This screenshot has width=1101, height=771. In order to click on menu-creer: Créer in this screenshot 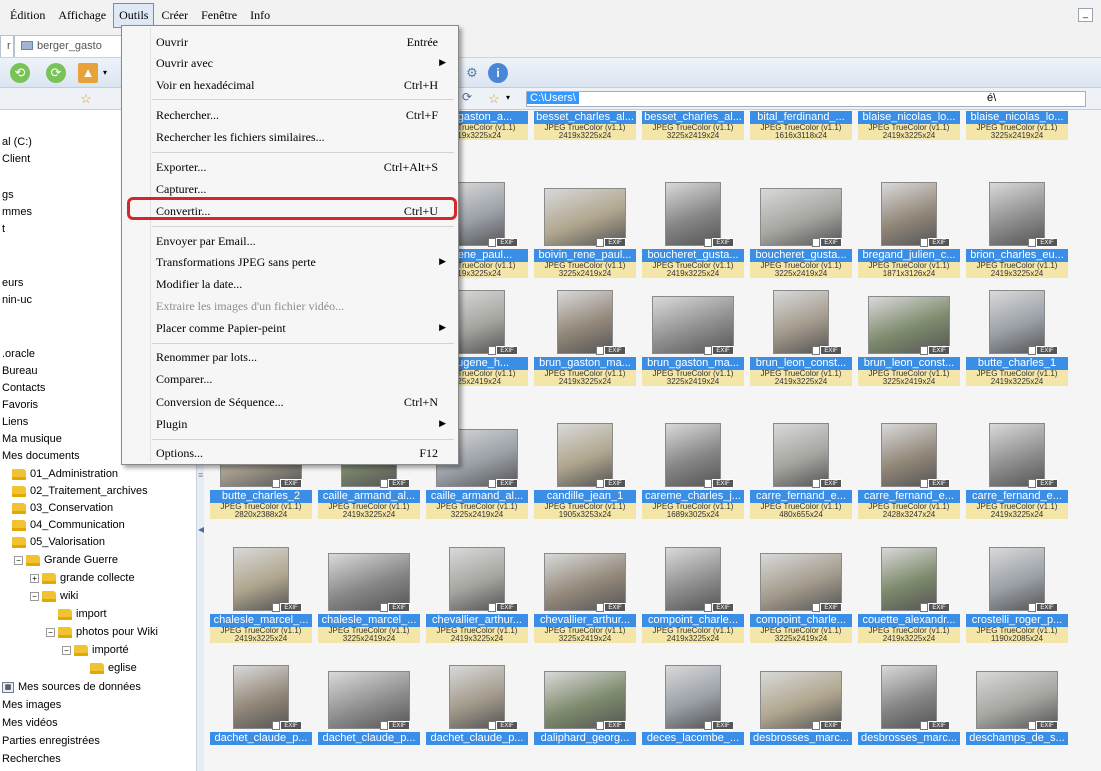, I will do `click(174, 15)`.